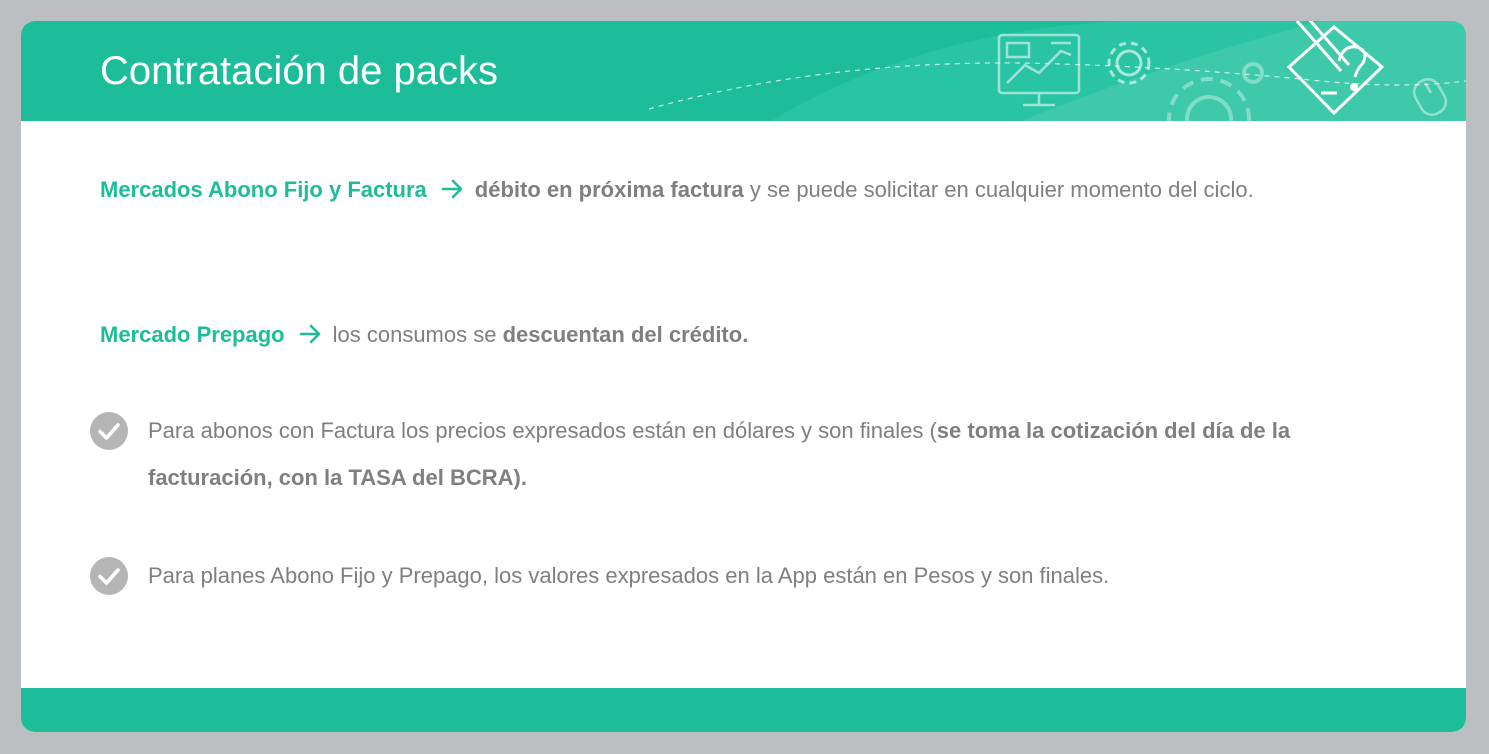  What do you see at coordinates (192, 334) in the screenshot?
I see `market-label: Mercado Prepago` at bounding box center [192, 334].